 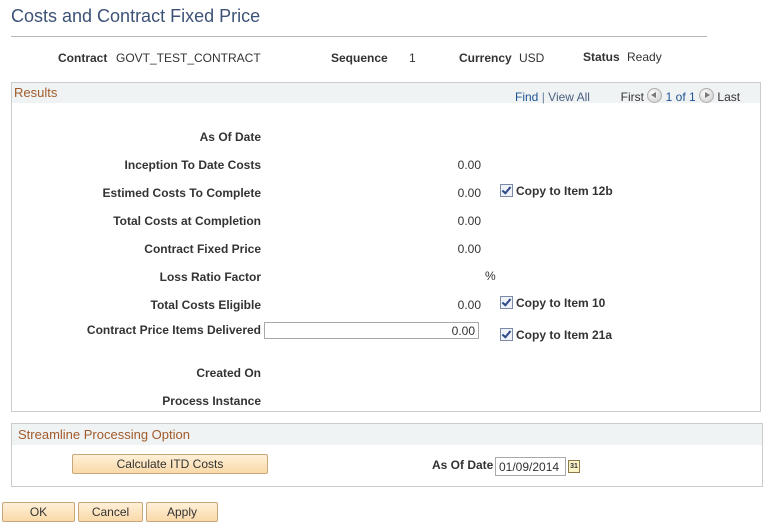 I want to click on estimated-costs-value: 0.00, so click(x=469, y=193).